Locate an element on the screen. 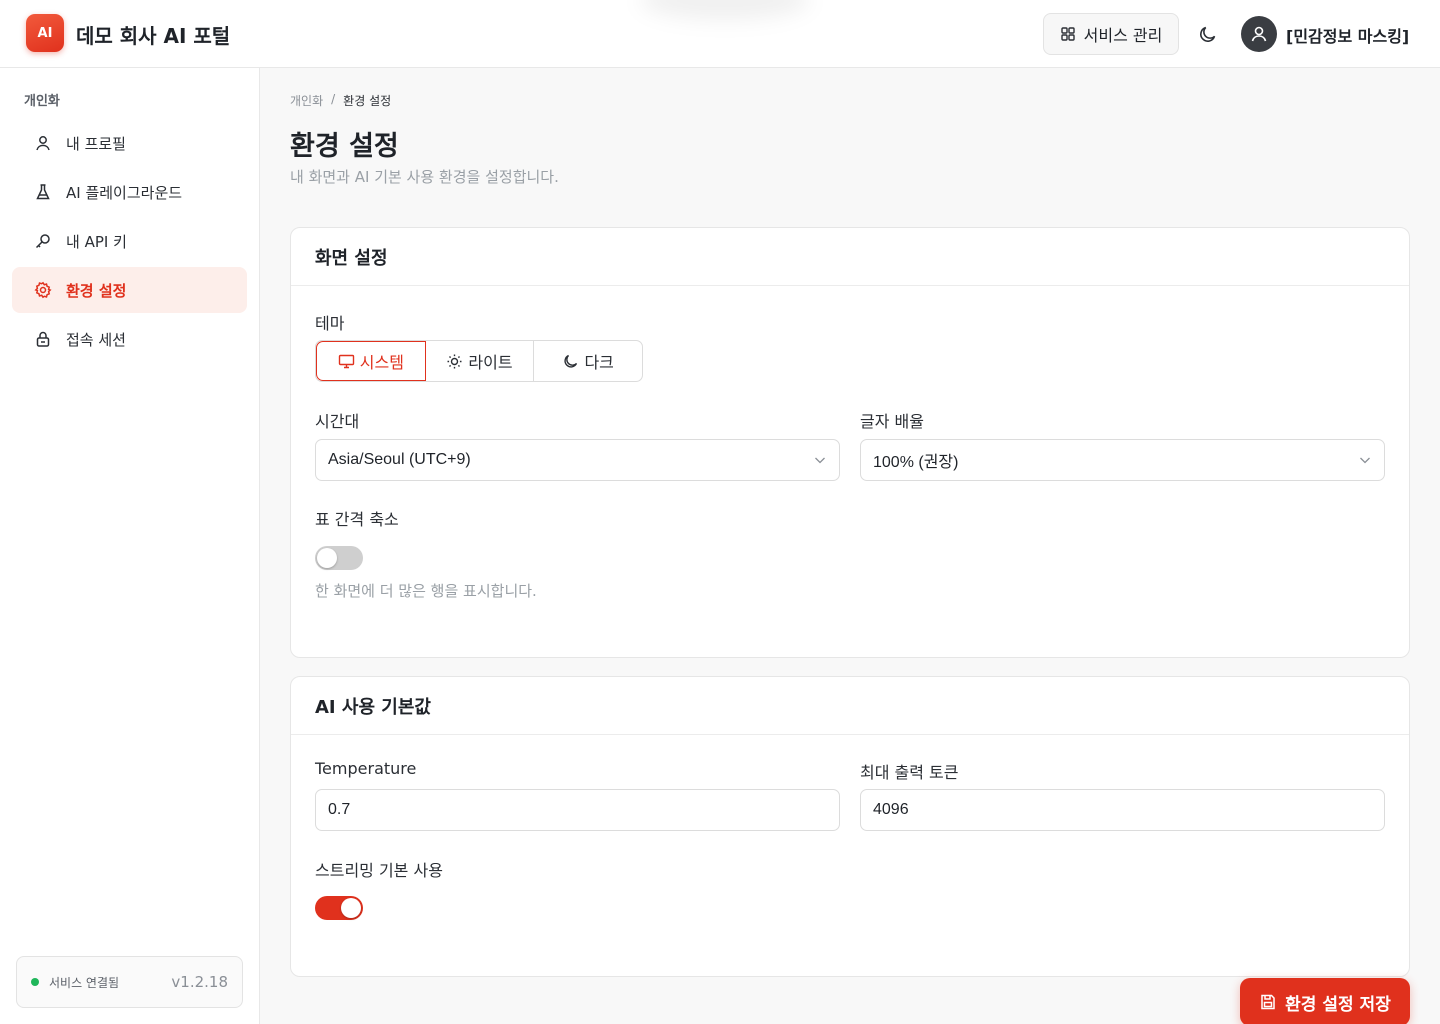  app-version: v1.2.18 is located at coordinates (199, 982).